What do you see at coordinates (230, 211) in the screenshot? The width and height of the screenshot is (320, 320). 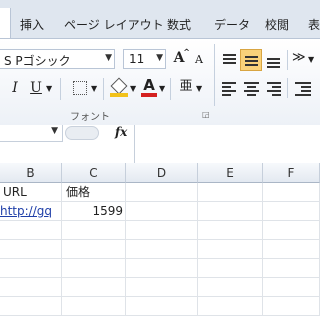 I see `cell-e2` at bounding box center [230, 211].